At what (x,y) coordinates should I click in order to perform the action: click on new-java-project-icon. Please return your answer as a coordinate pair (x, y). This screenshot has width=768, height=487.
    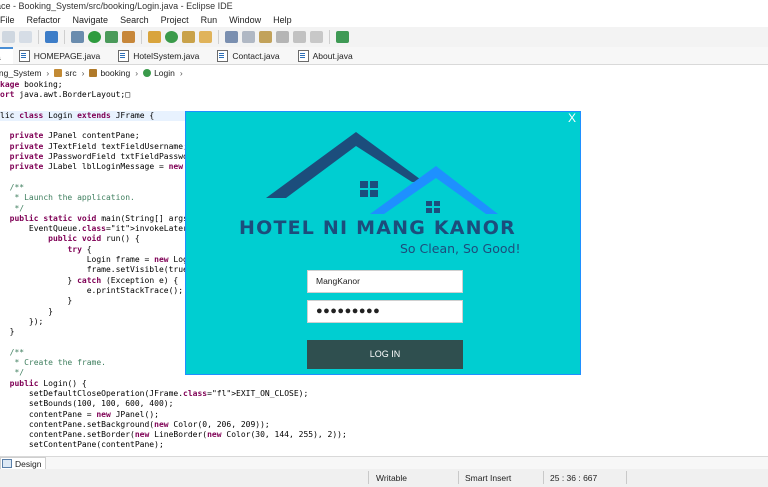
    Looking at the image, I should click on (154, 37).